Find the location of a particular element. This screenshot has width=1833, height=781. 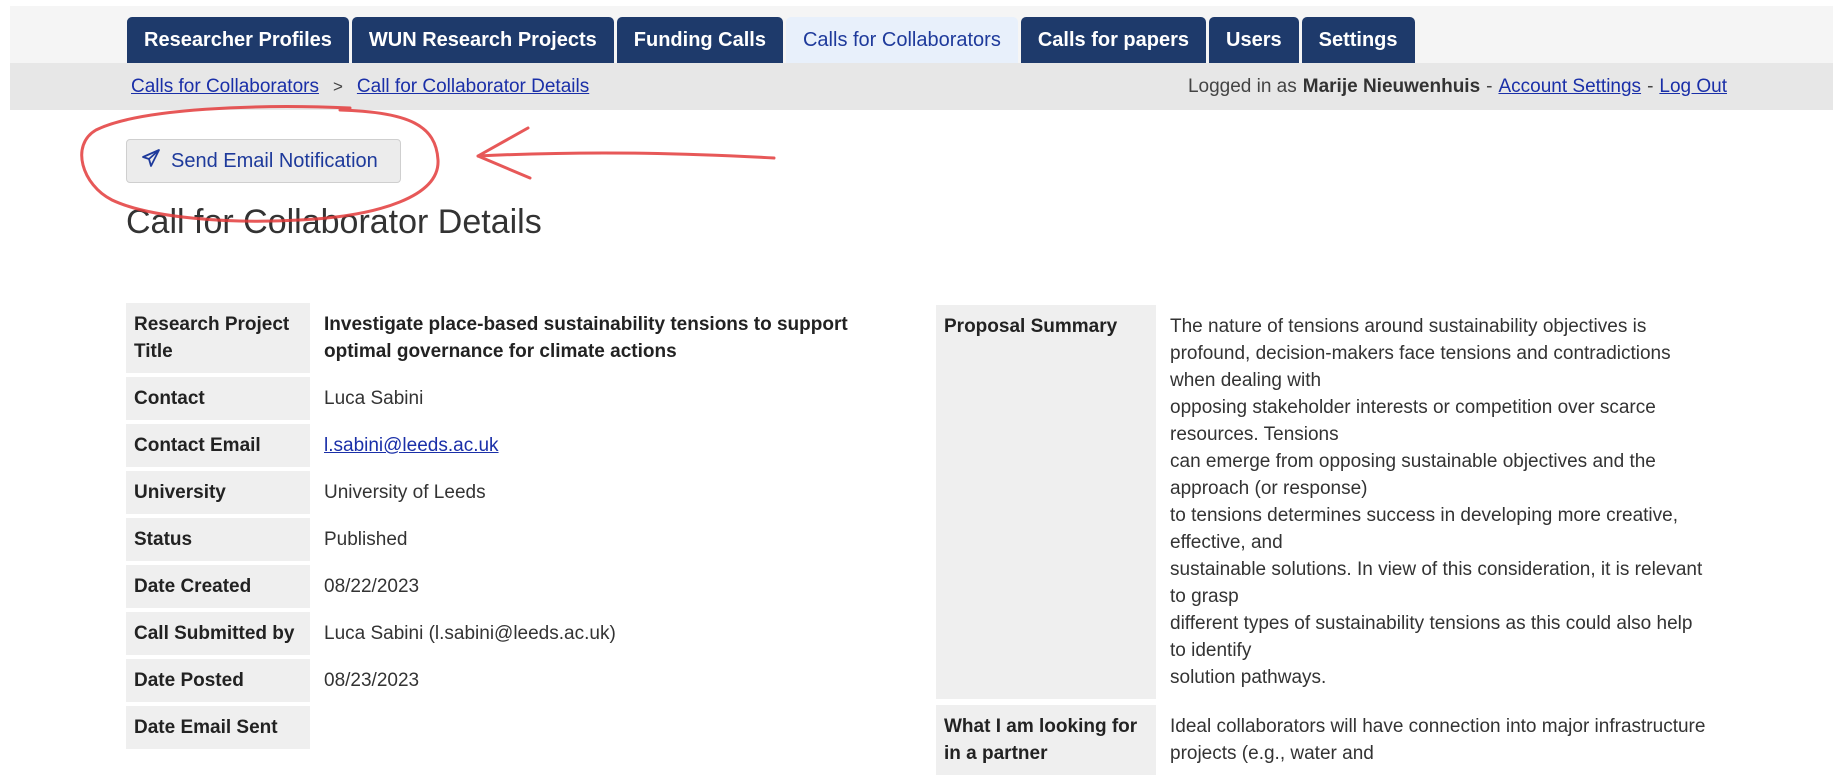

row-label: Contact is located at coordinates (218, 398).